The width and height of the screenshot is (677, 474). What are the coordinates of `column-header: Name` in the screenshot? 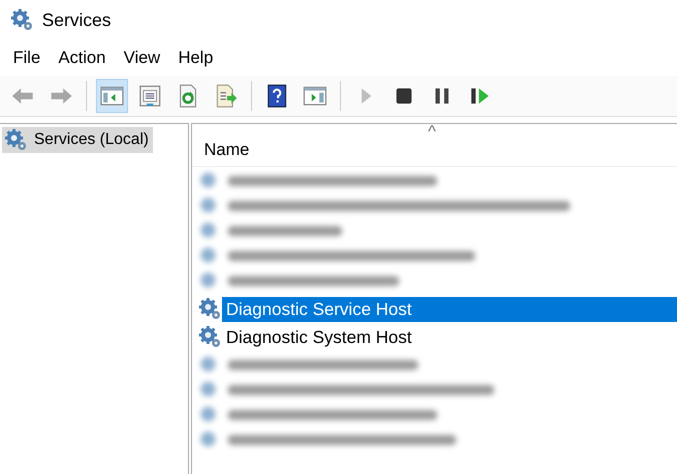 It's located at (227, 150).